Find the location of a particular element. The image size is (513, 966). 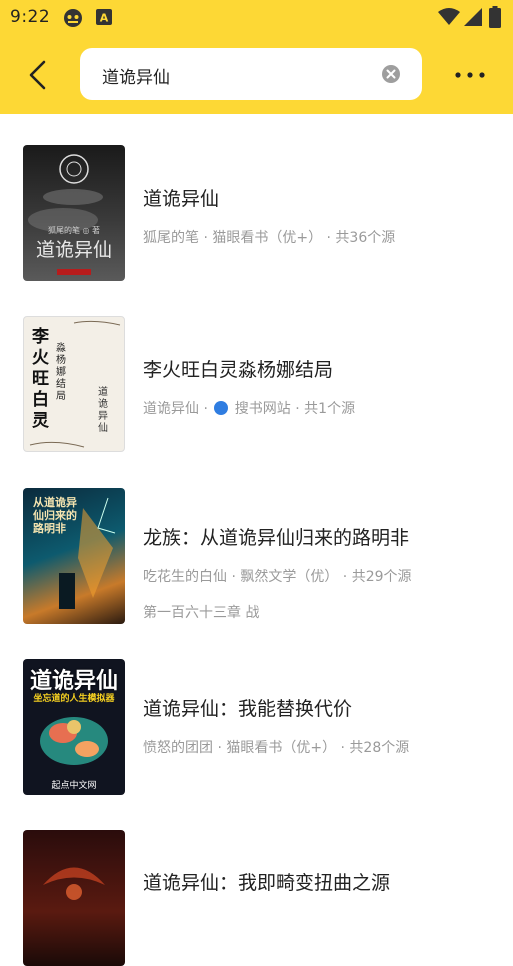

back-arrow-icon is located at coordinates (39, 75).